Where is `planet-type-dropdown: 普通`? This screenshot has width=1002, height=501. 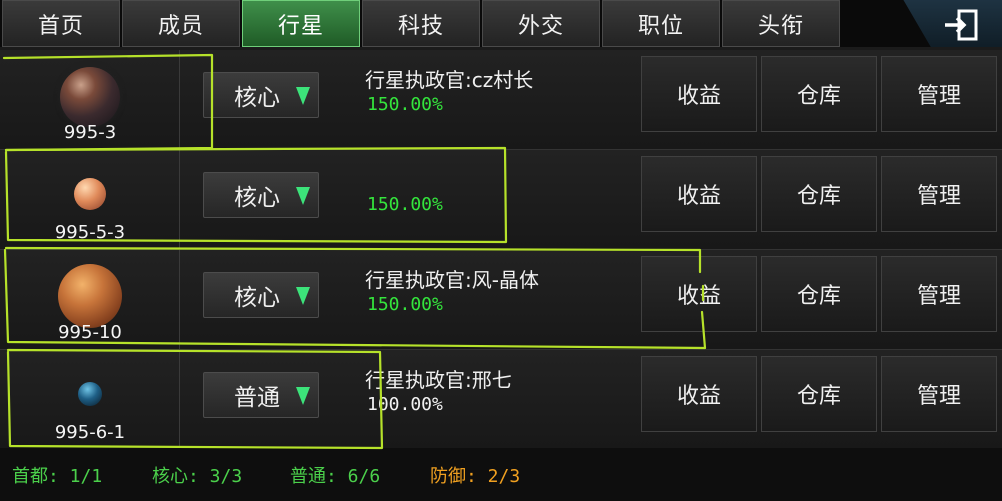
planet-type-dropdown: 普通 is located at coordinates (261, 395).